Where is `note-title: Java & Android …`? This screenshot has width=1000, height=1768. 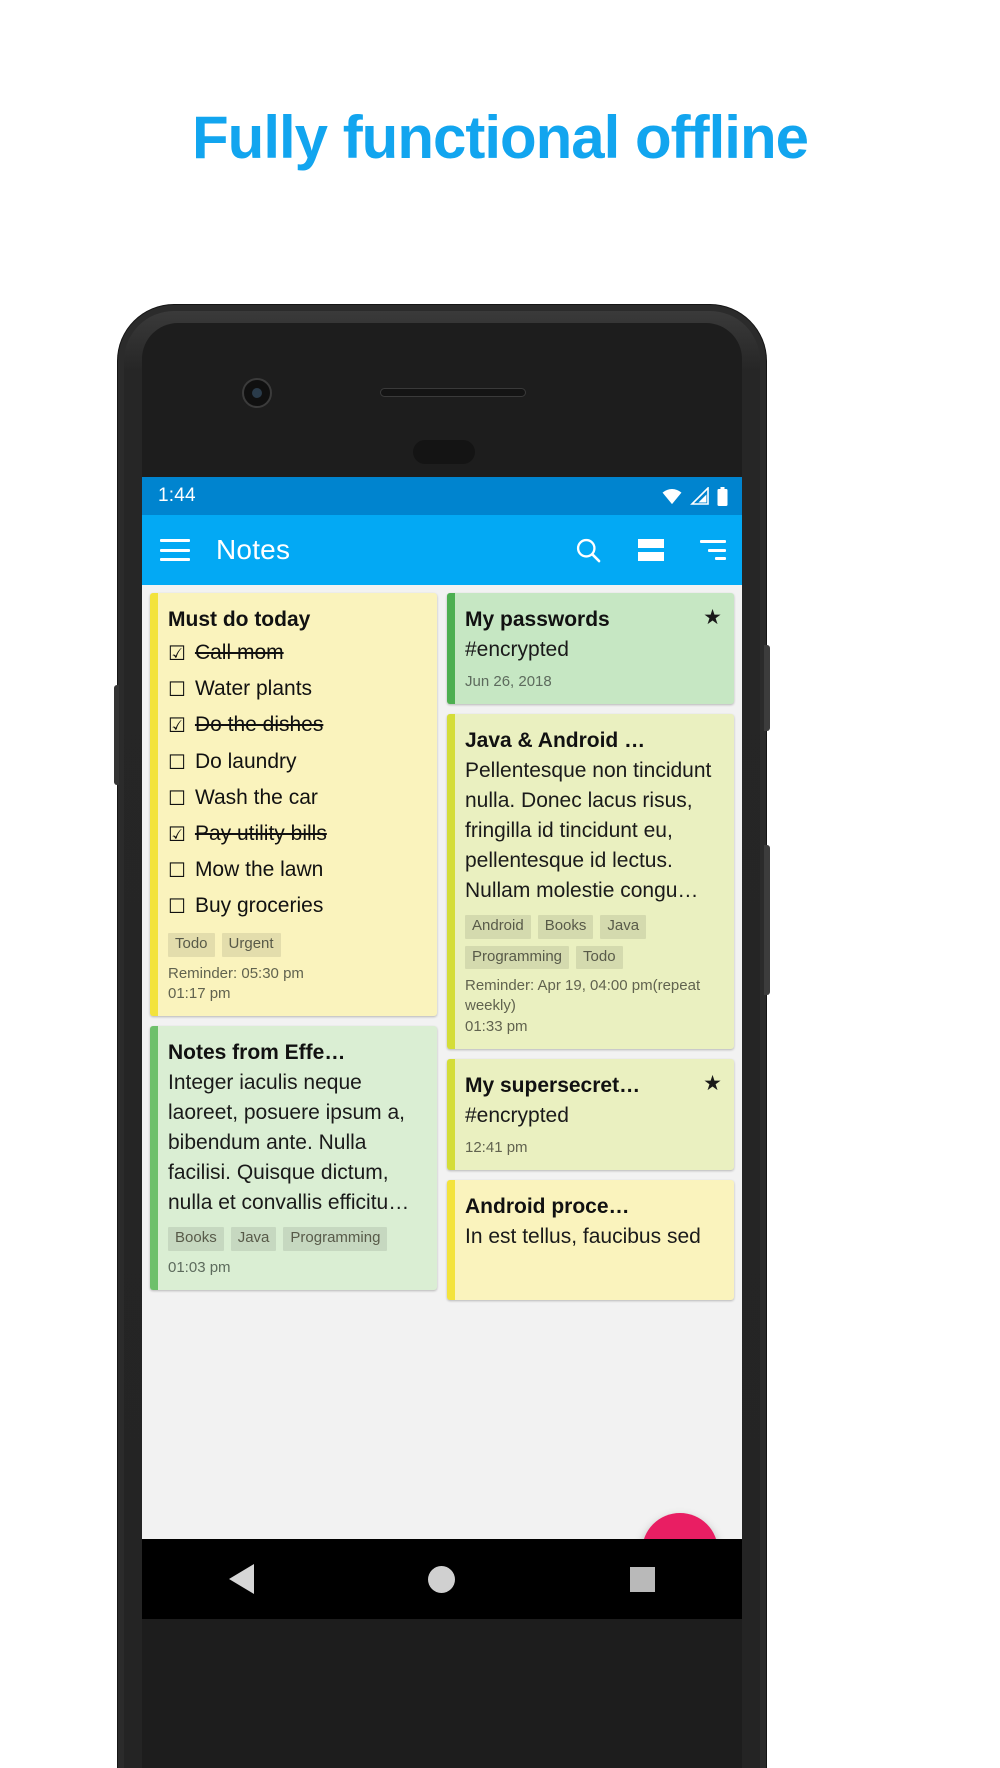 note-title: Java & Android … is located at coordinates (555, 740).